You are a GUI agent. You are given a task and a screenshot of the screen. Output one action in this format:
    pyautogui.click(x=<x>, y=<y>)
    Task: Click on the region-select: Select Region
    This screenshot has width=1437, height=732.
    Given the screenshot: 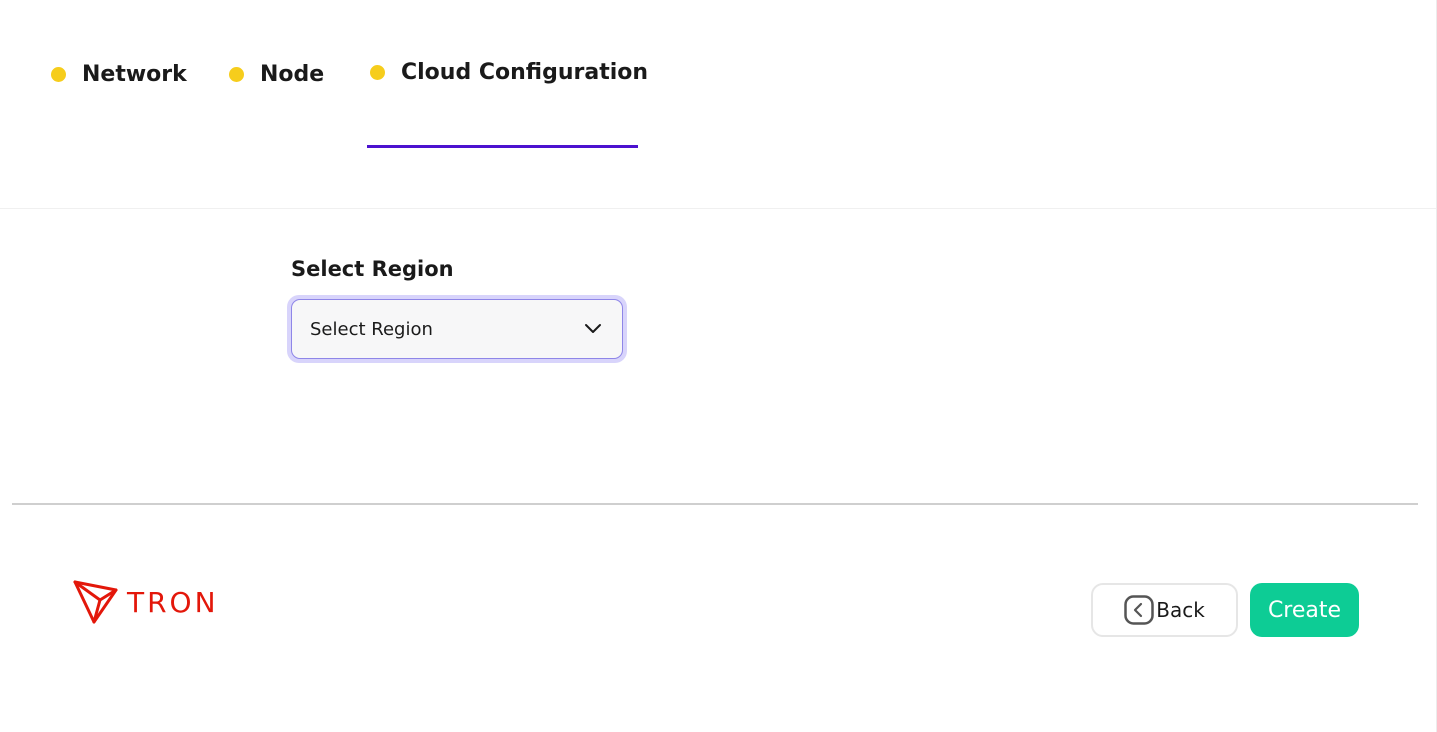 What is the action you would take?
    pyautogui.click(x=457, y=329)
    